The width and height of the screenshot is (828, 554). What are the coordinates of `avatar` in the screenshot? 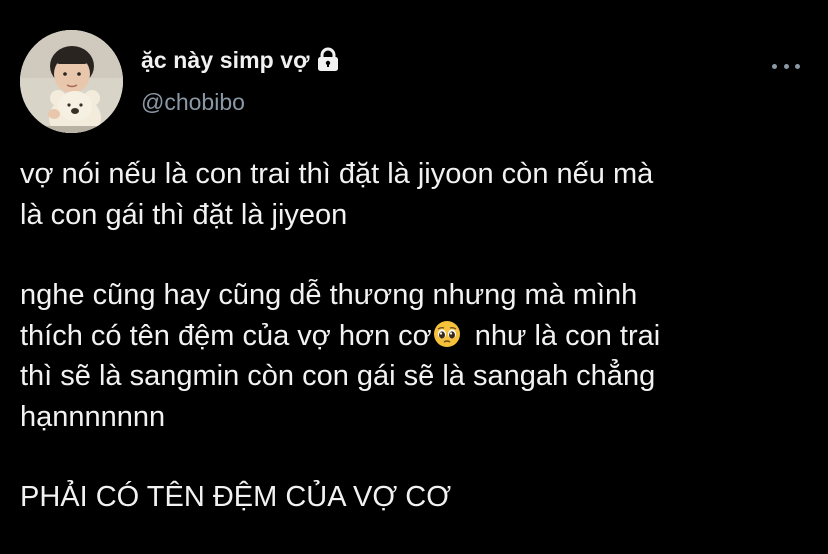 It's located at (71, 81).